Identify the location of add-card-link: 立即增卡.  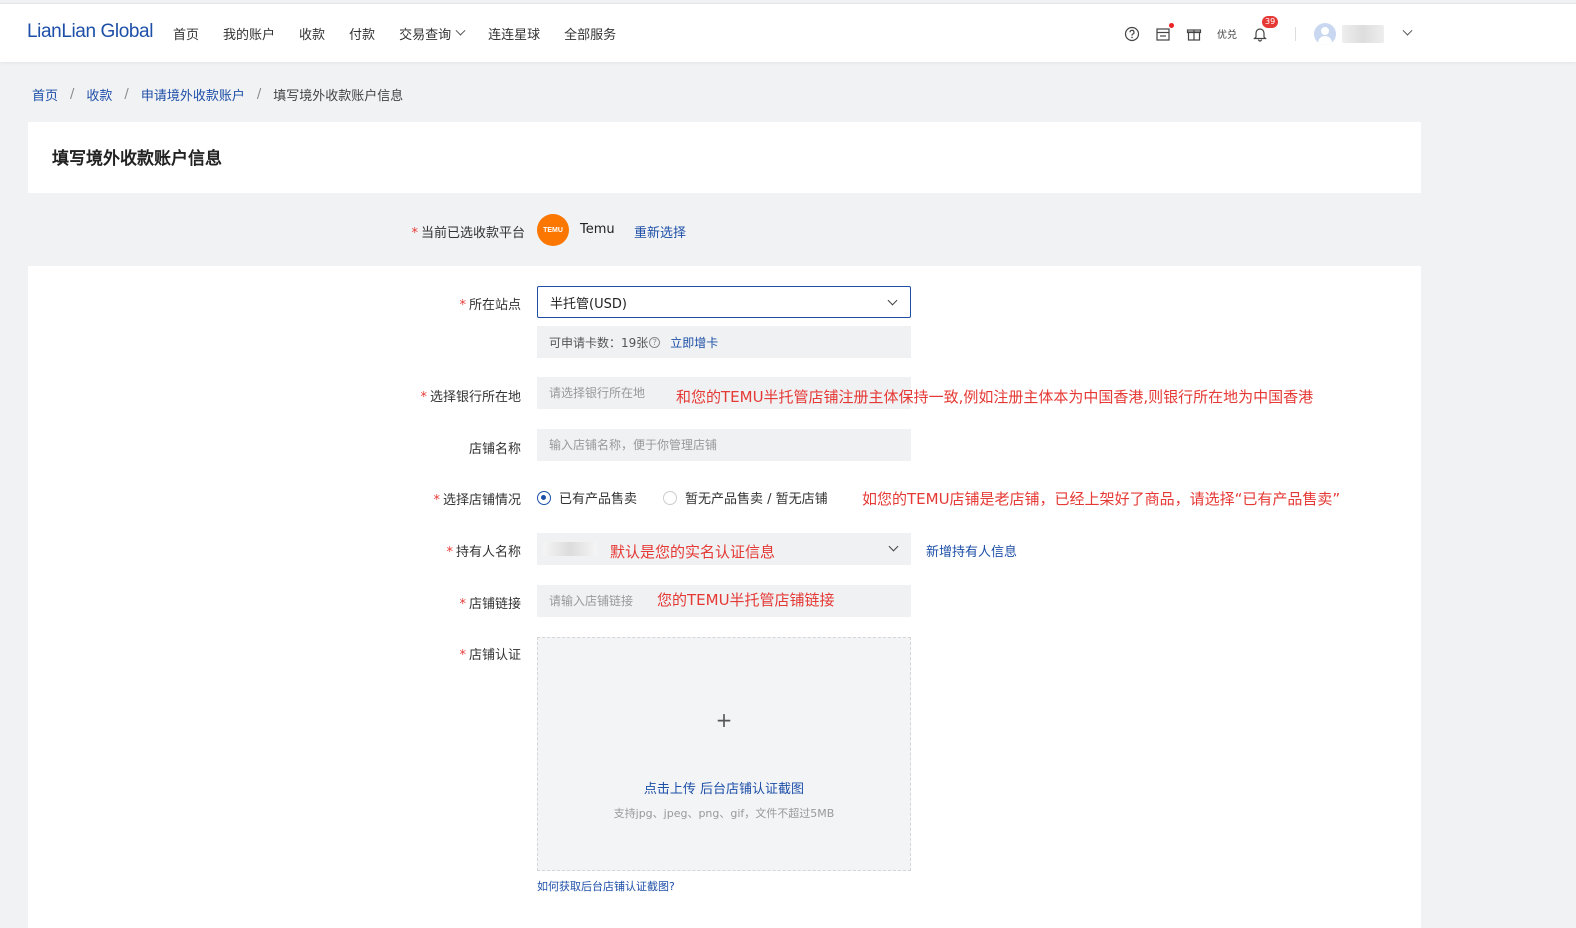
(694, 342).